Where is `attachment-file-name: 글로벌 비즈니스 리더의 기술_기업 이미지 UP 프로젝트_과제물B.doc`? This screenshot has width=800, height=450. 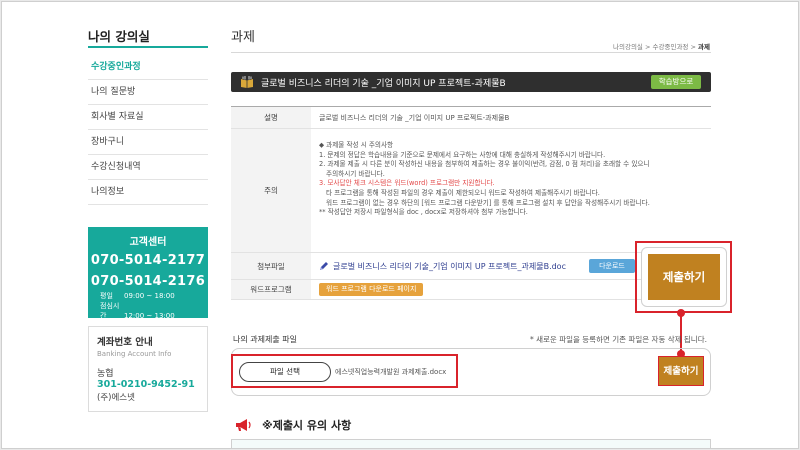 attachment-file-name: 글로벌 비즈니스 리더의 기술_기업 이미지 UP 프로젝트_과제물B.doc is located at coordinates (449, 266).